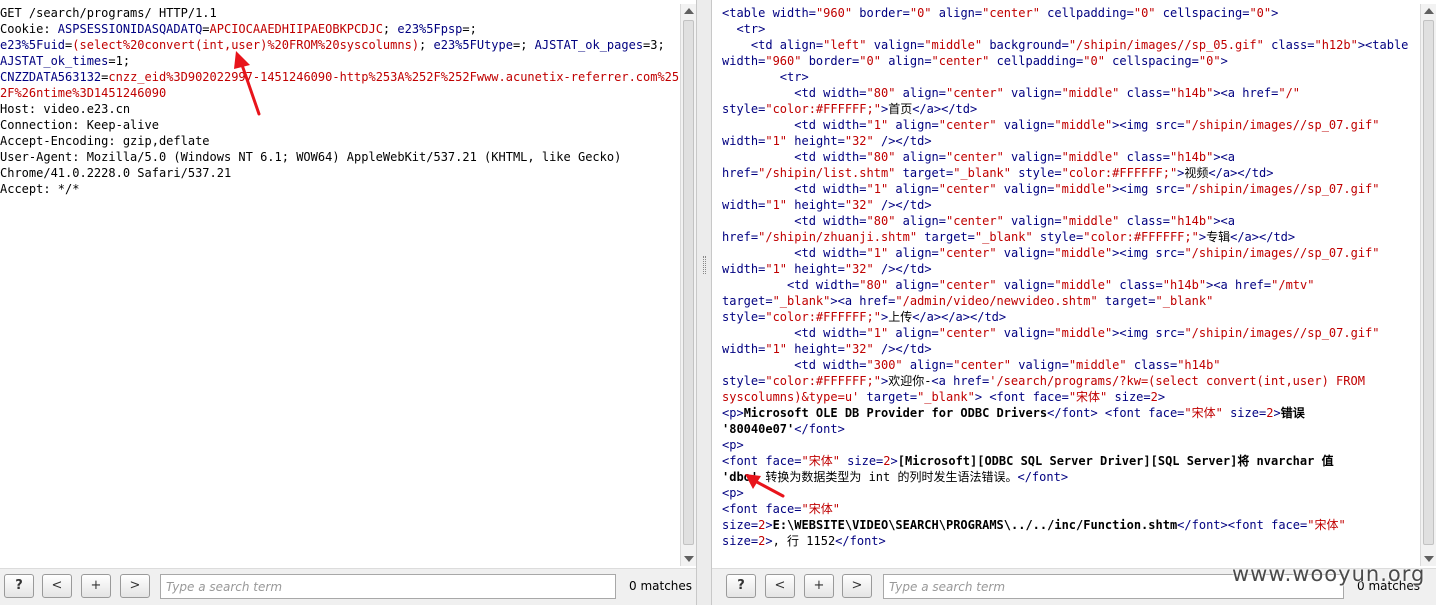 Image resolution: width=1436 pixels, height=605 pixels. I want to click on search-input, so click(388, 586).